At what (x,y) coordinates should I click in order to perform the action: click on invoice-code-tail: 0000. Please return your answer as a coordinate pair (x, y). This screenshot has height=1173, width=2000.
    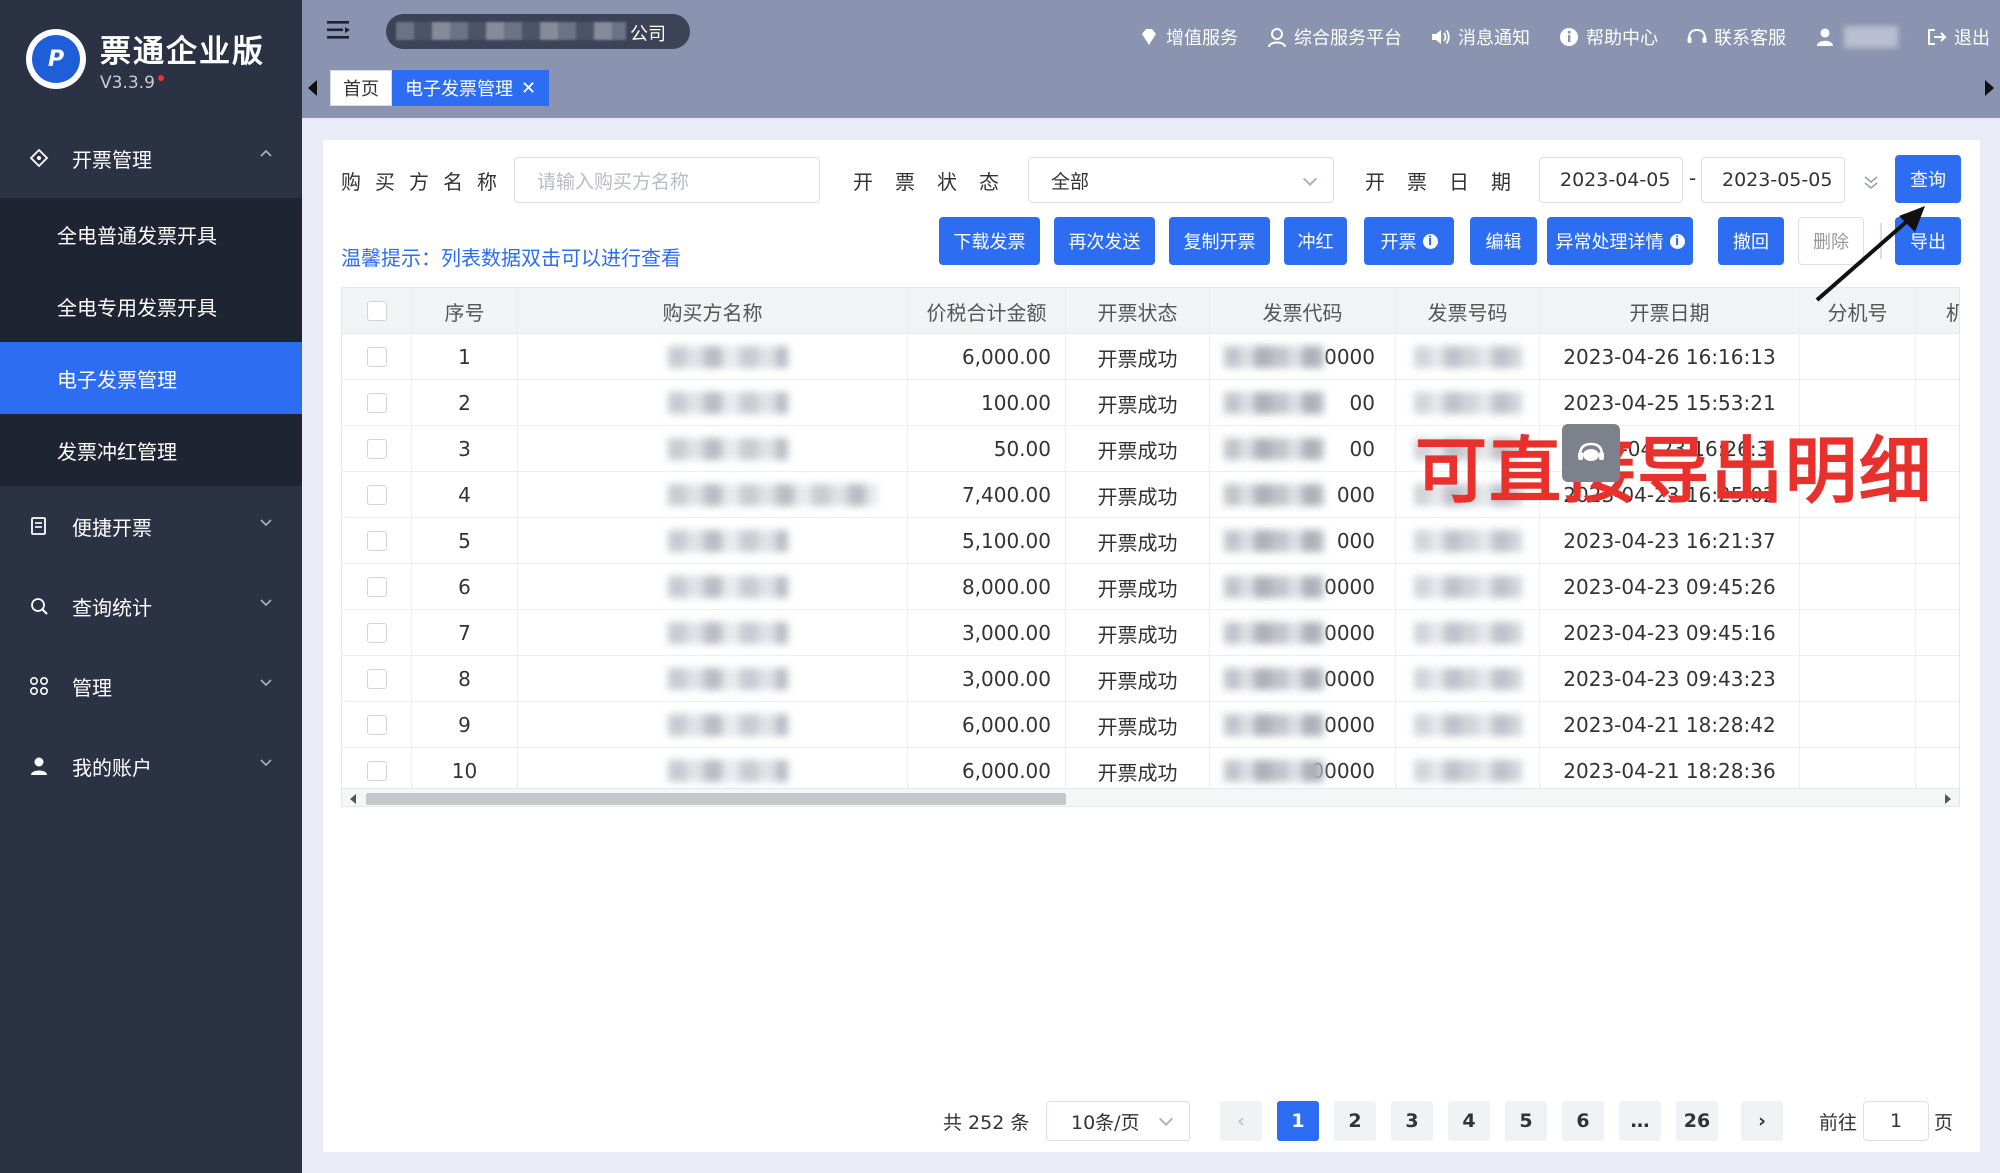
    Looking at the image, I should click on (1349, 587).